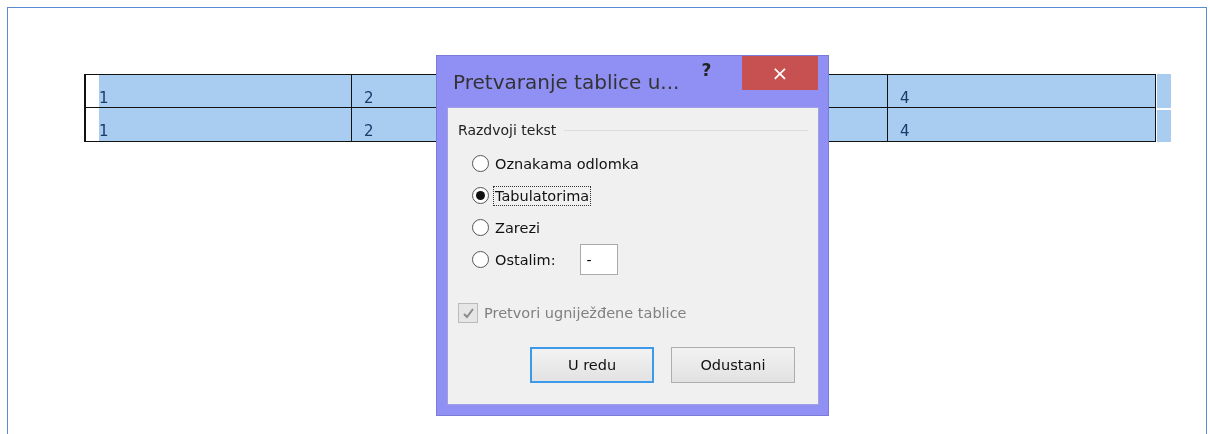  What do you see at coordinates (567, 163) in the screenshot?
I see `option-label: Oznakama odlomka` at bounding box center [567, 163].